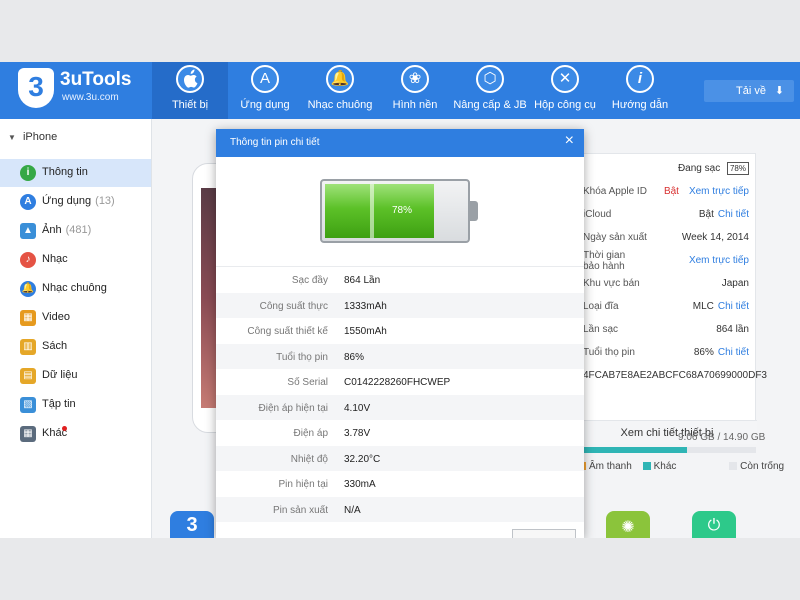 This screenshot has height=600, width=800. I want to click on legend-label: Âm thanh, so click(610, 466).